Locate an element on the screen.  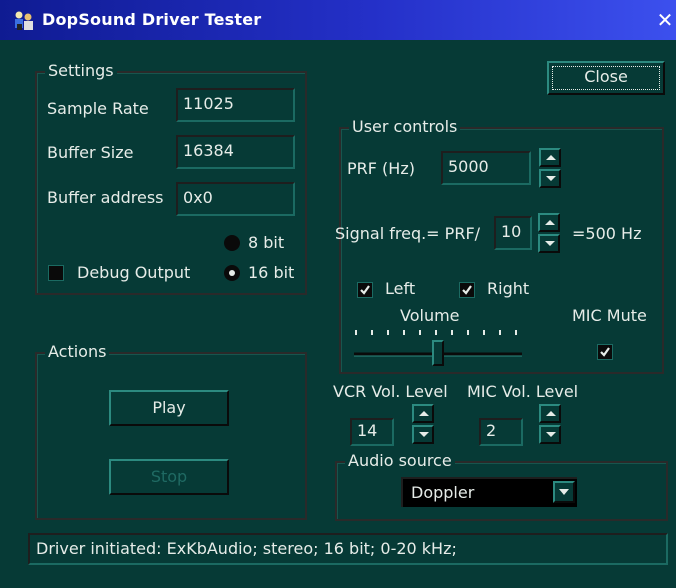
prf-spin-up is located at coordinates (550, 157).